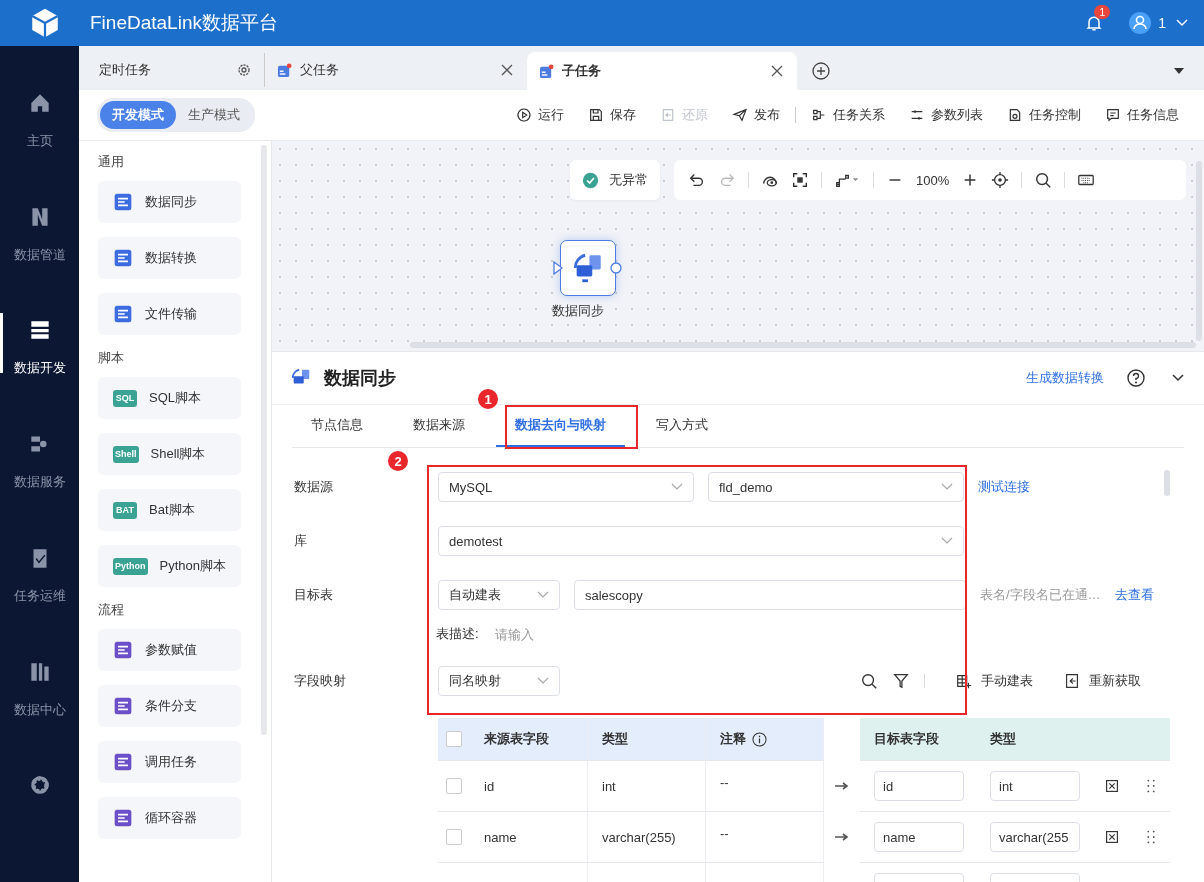  I want to click on toolbar-action: 任务关系, so click(848, 115).